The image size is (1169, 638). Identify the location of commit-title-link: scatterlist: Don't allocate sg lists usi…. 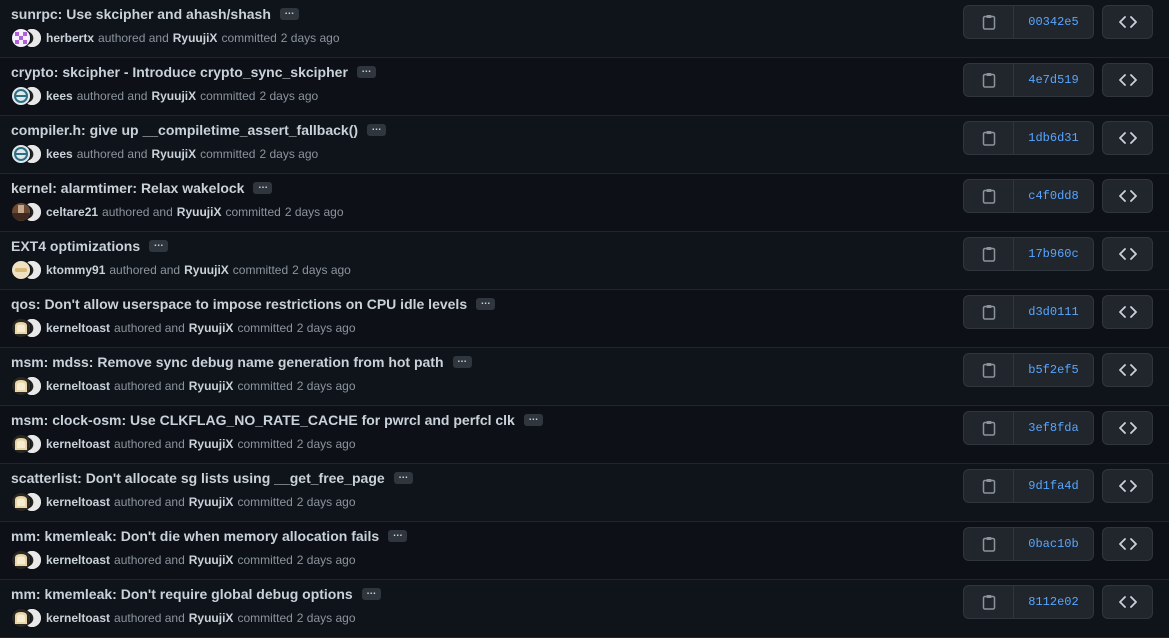
(198, 478).